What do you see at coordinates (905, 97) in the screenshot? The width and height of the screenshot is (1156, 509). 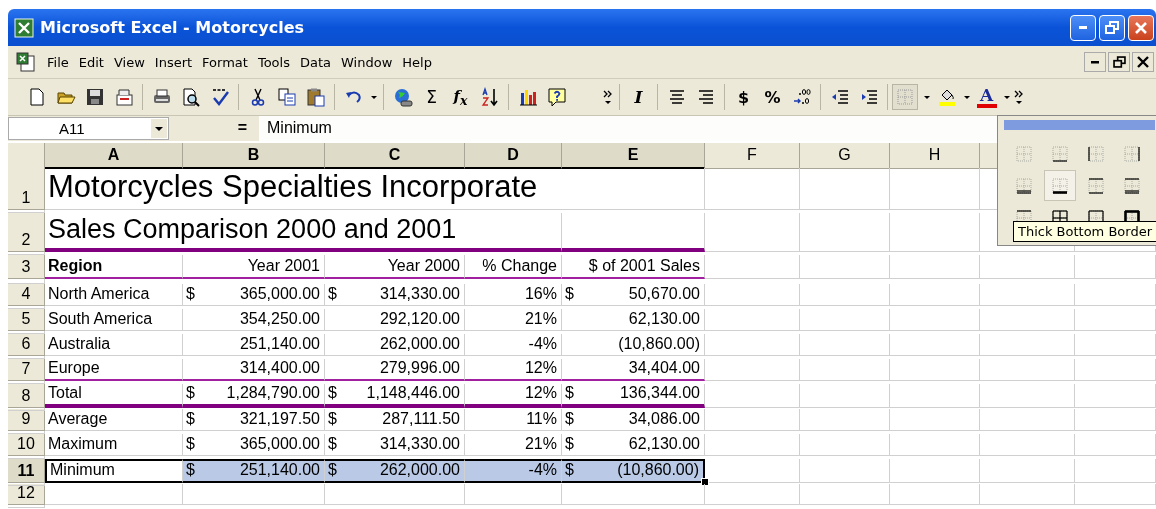 I see `borders-icon` at bounding box center [905, 97].